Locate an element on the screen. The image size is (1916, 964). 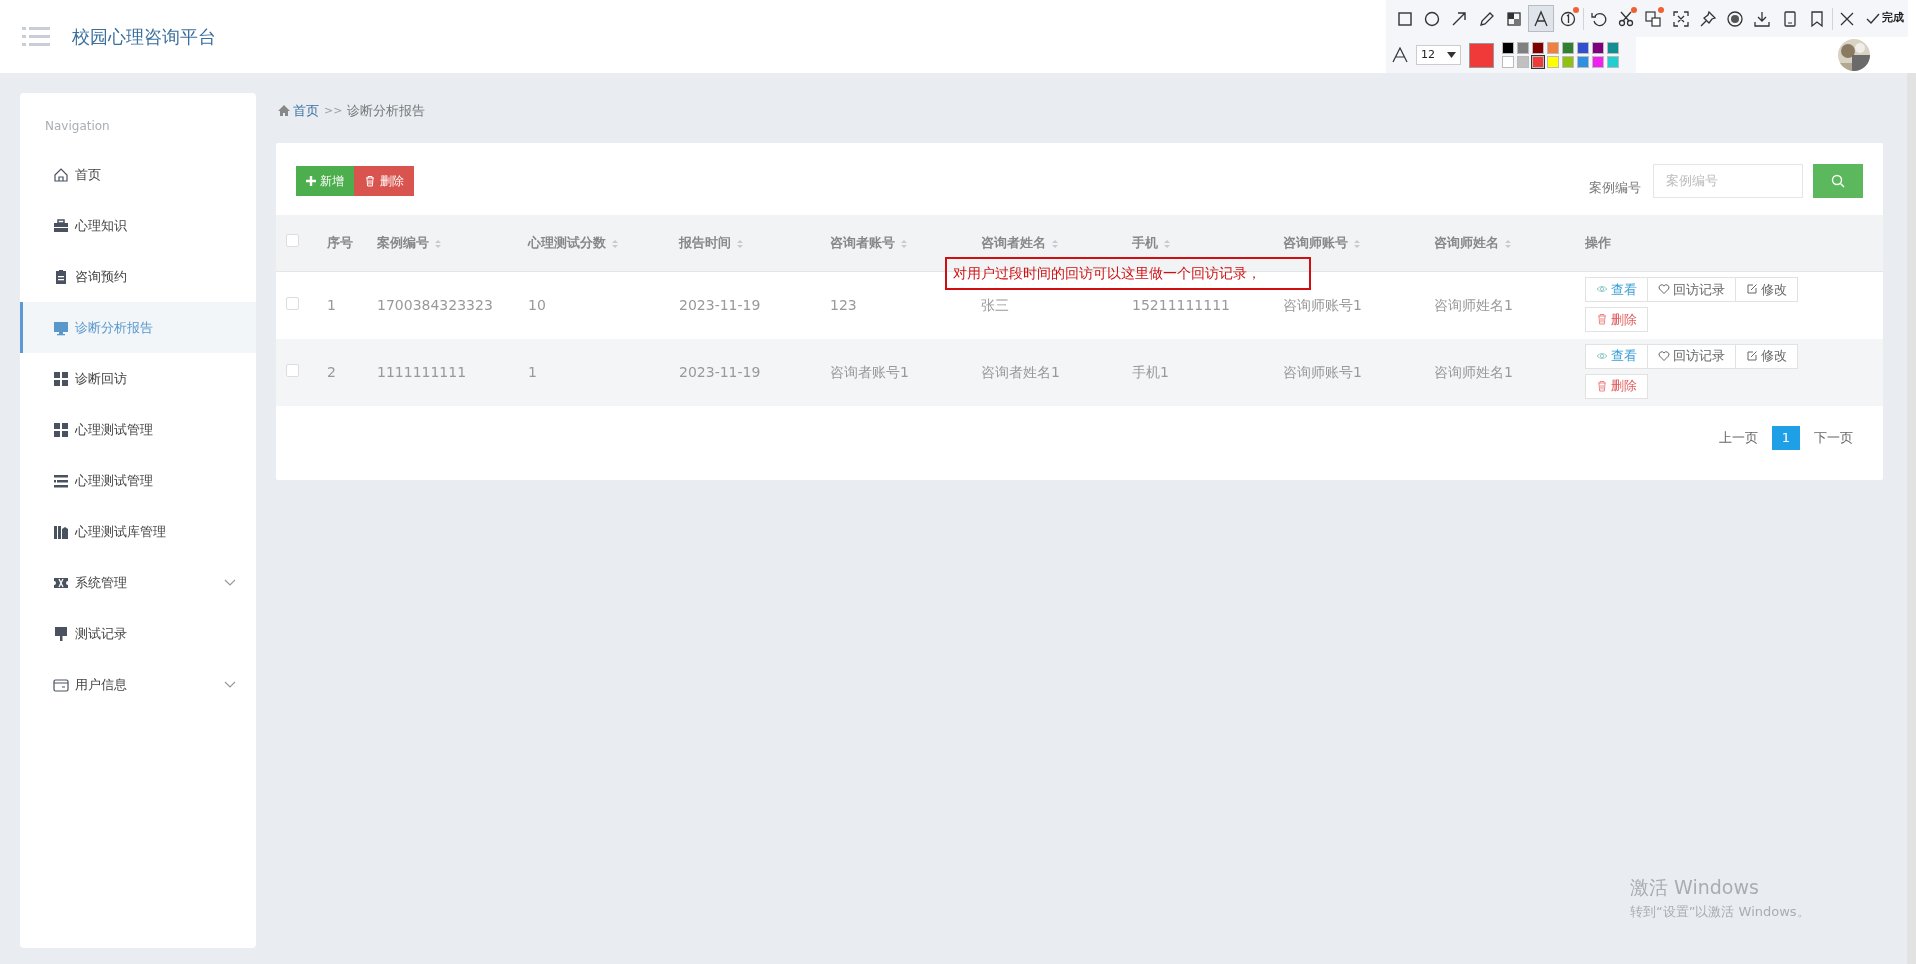
sidebar-item: 心理知识 is located at coordinates (138, 225).